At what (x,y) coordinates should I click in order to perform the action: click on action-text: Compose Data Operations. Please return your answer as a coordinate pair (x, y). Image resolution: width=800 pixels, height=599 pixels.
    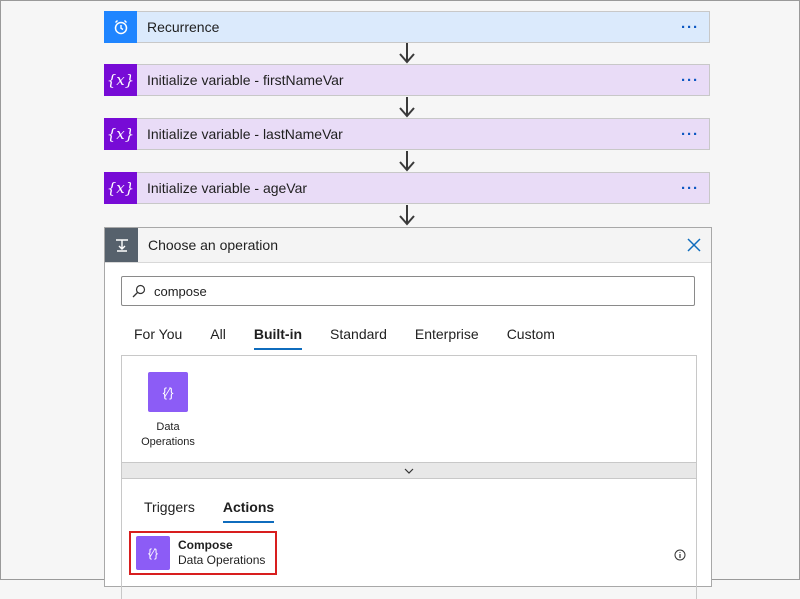
    Looking at the image, I should click on (221, 553).